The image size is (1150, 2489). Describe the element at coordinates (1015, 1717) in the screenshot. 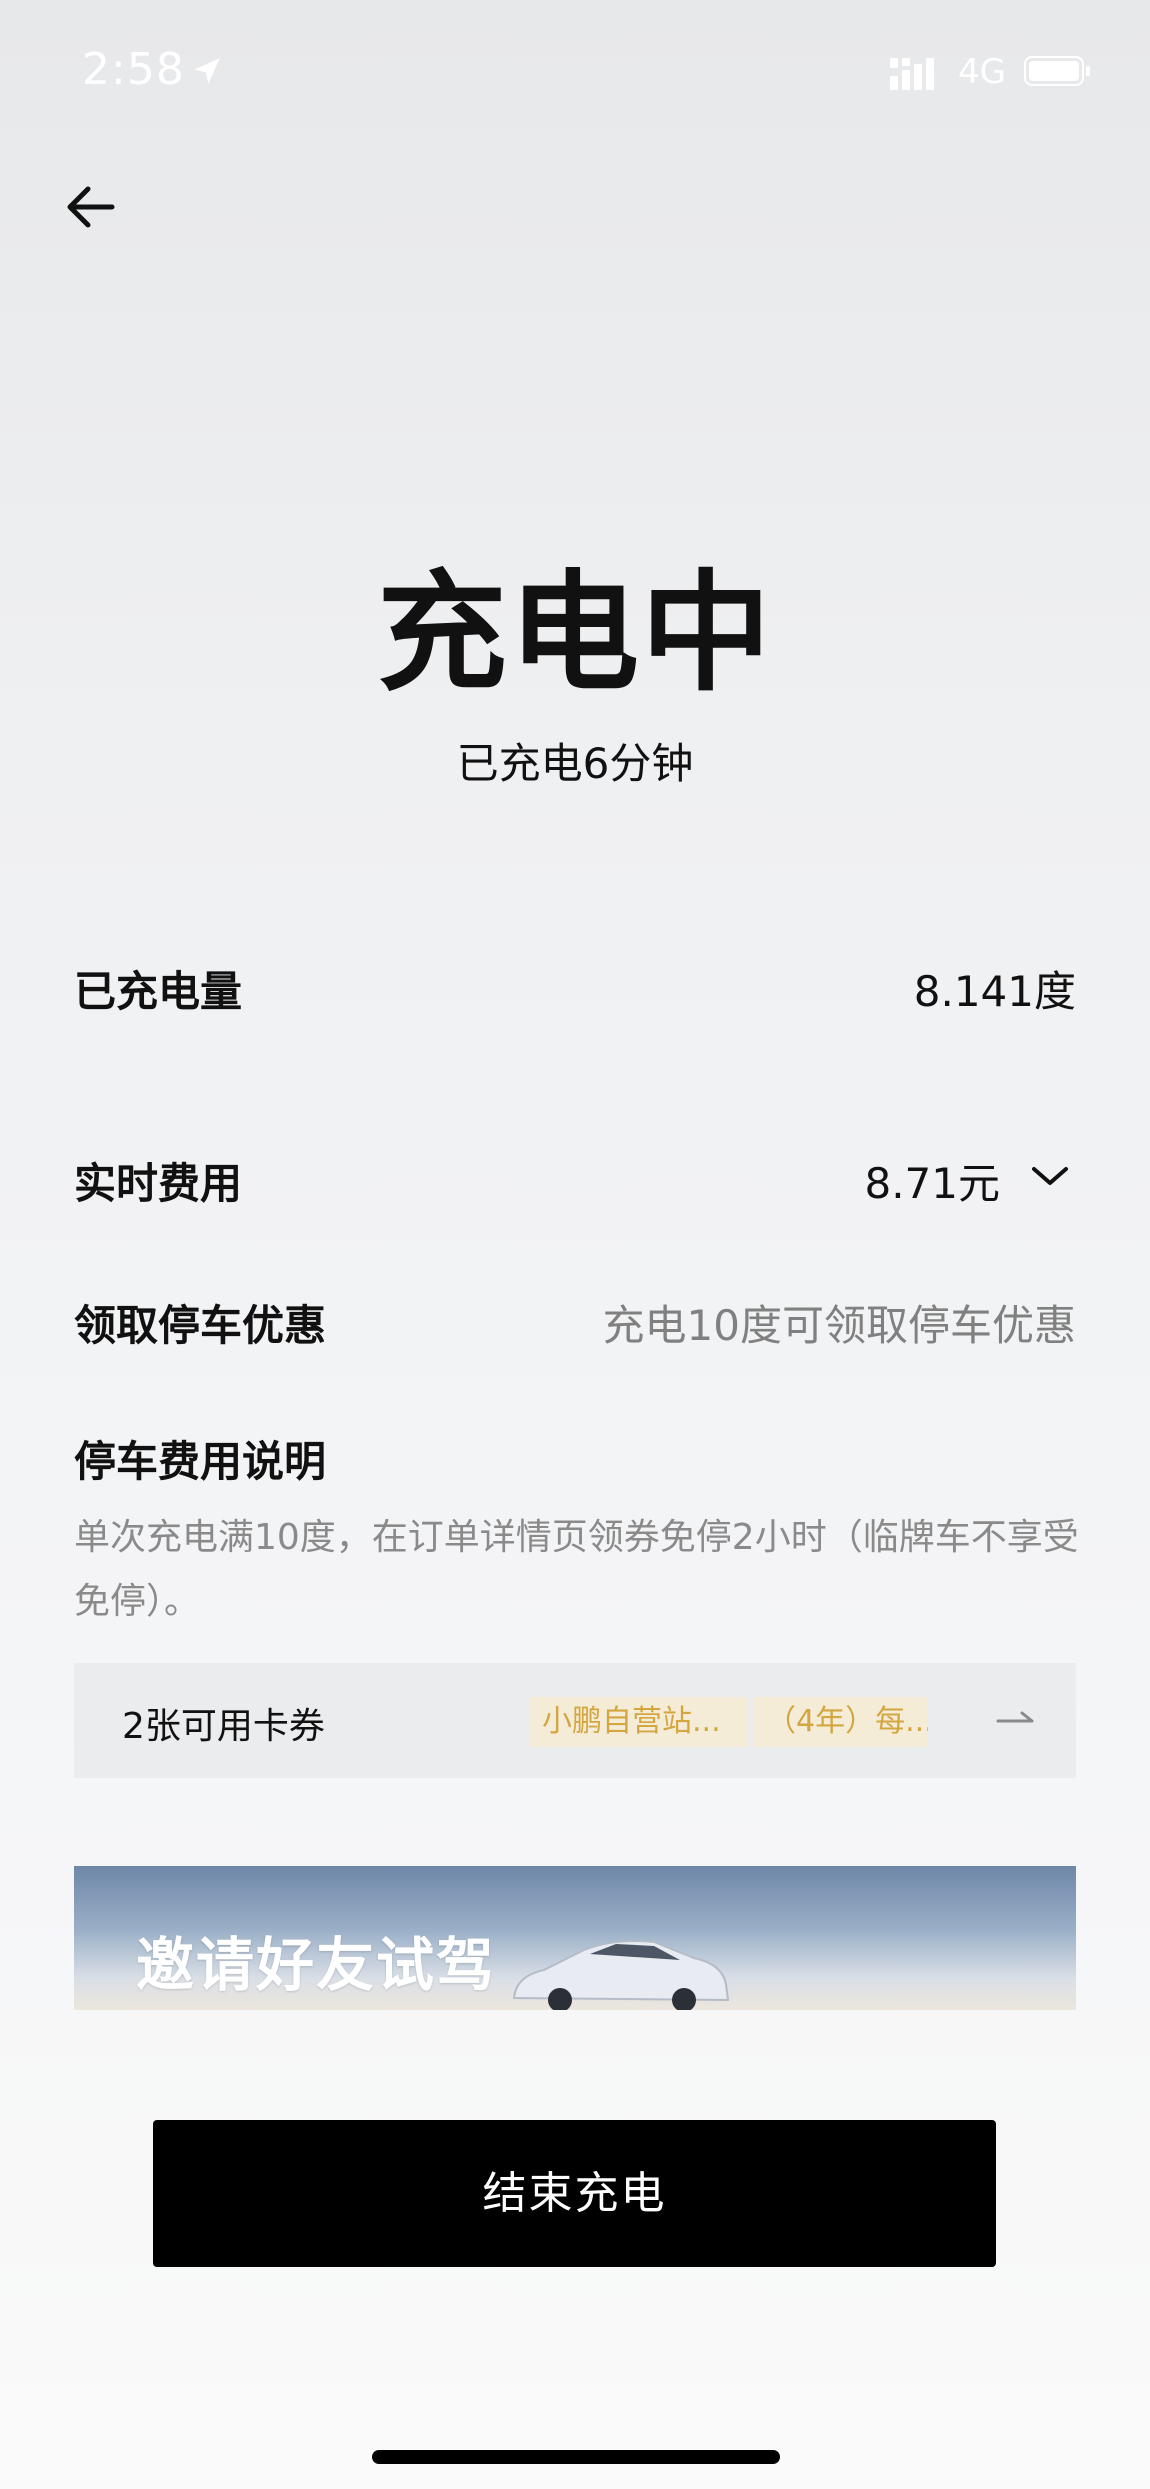

I see `arrow-right-icon` at that location.